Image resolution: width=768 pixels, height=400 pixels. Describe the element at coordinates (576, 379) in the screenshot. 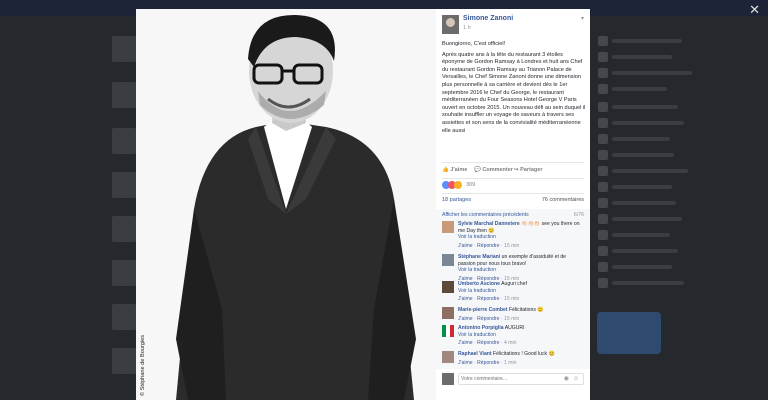

I see `emoji-icon: ☺` at that location.